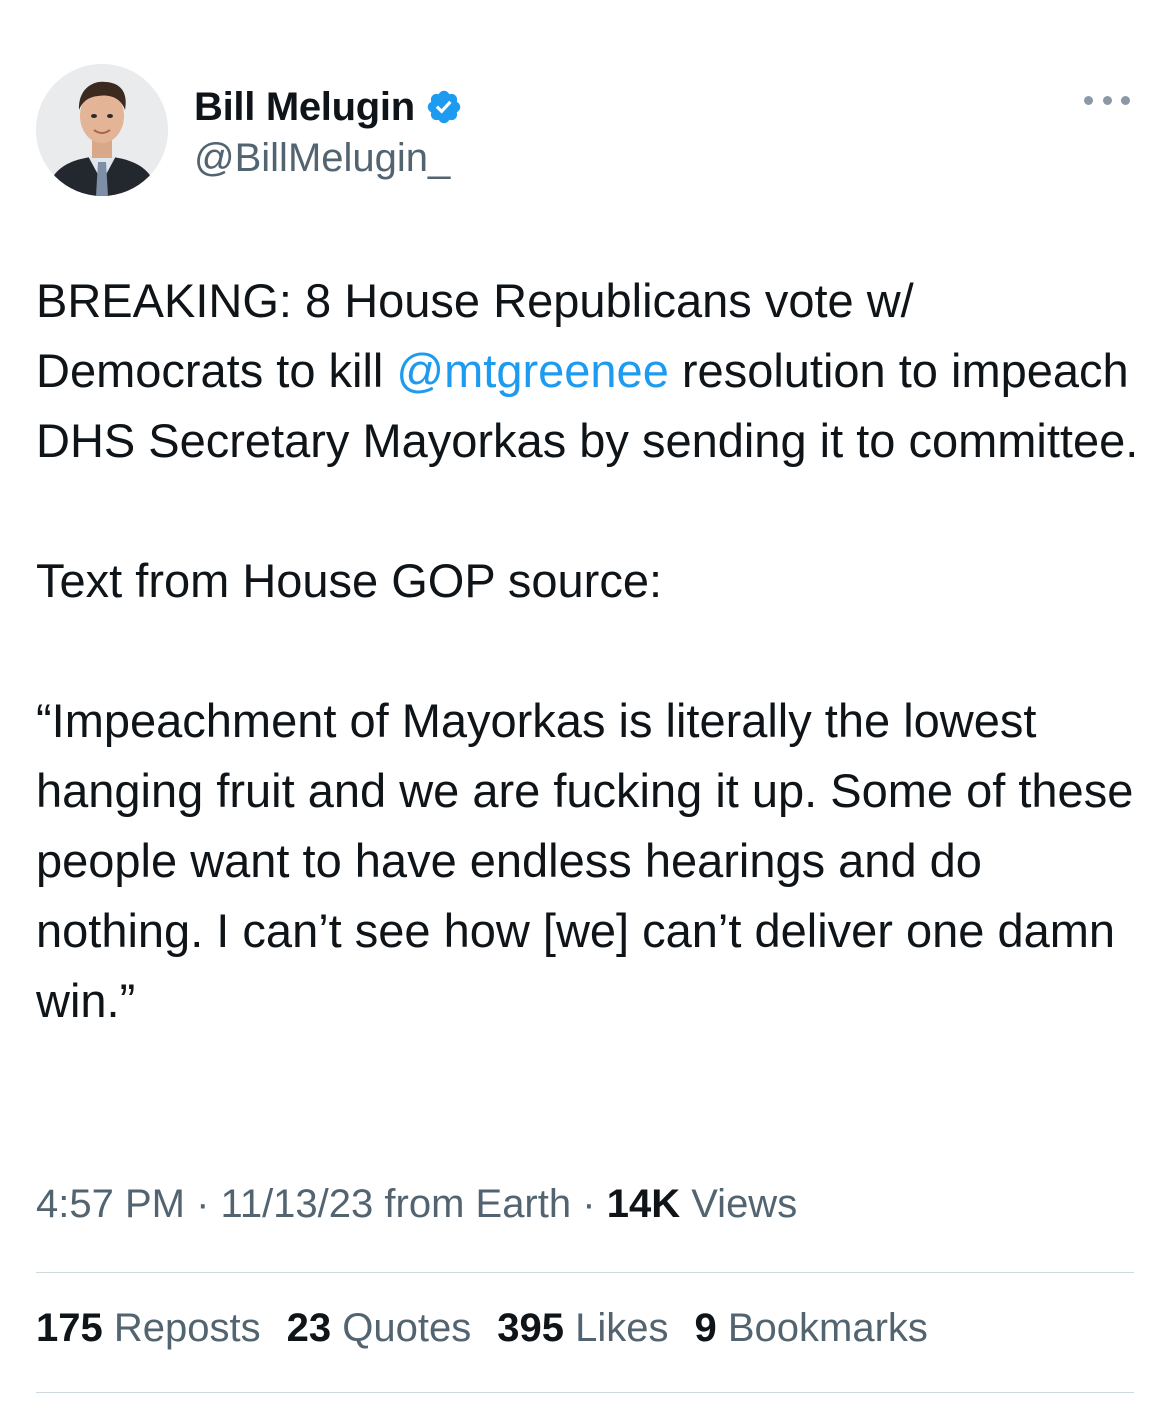 The width and height of the screenshot is (1170, 1408). Describe the element at coordinates (349, 580) in the screenshot. I see `tweet-paragraph: Text from House GOP source:` at that location.